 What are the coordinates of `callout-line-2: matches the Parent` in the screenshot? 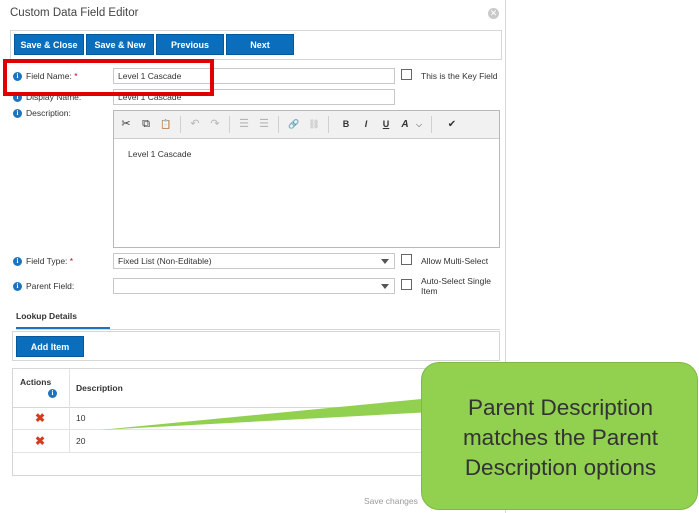 It's located at (560, 437).